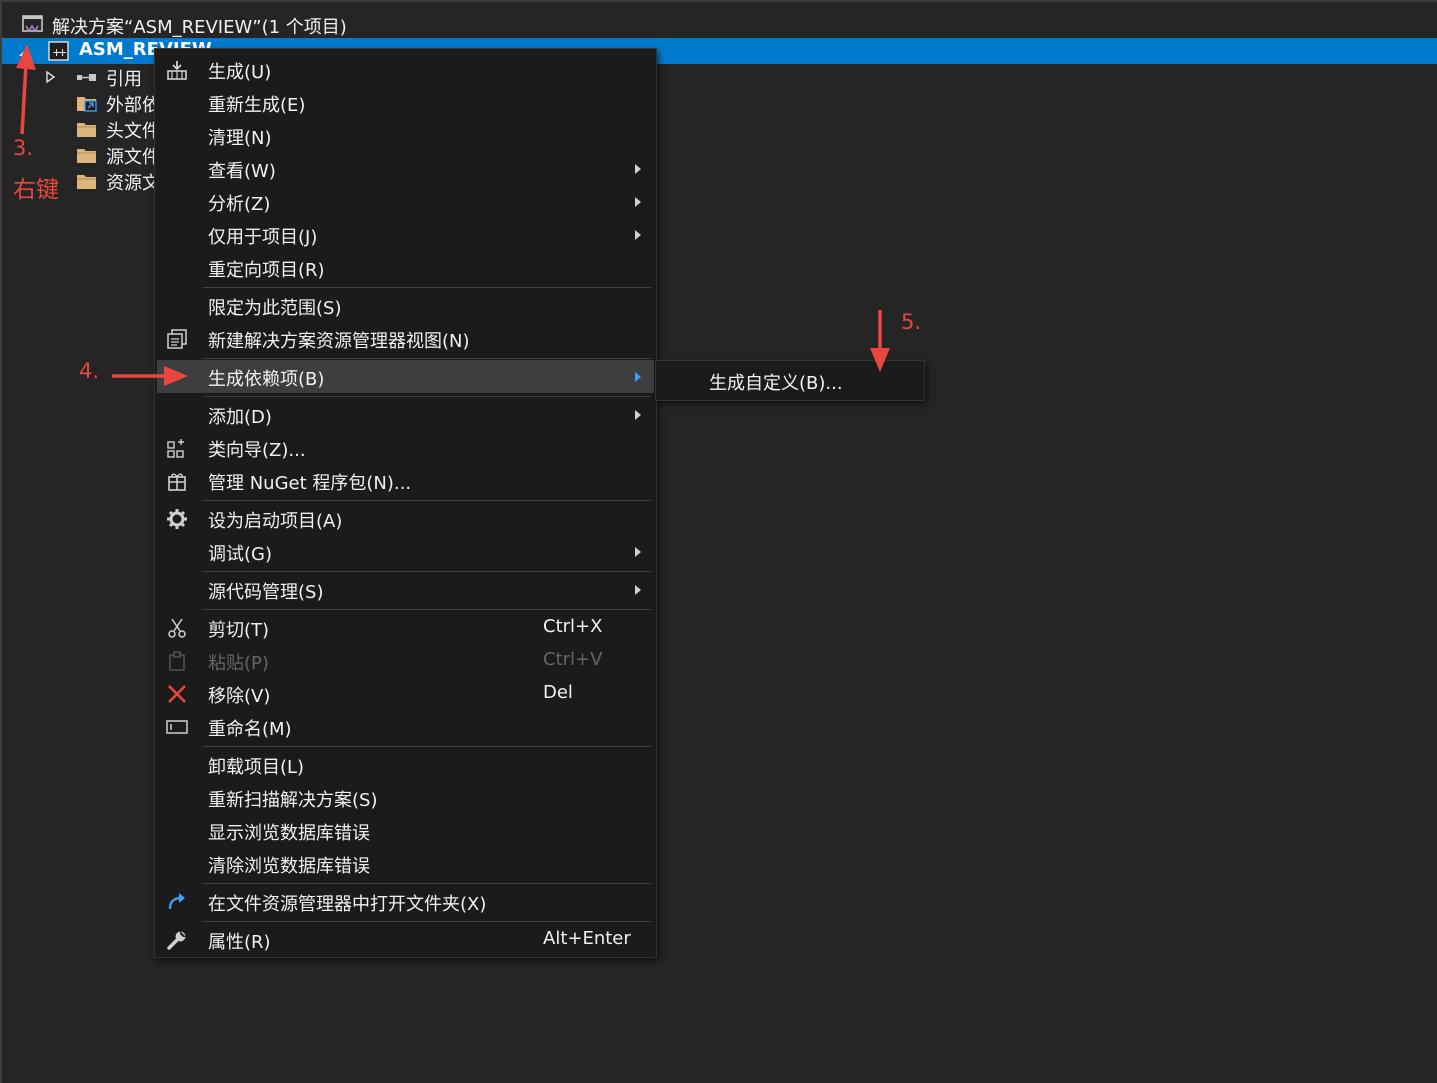 The width and height of the screenshot is (1437, 1083). Describe the element at coordinates (405, 551) in the screenshot. I see `menu-item-debug: 调试(G)` at that location.